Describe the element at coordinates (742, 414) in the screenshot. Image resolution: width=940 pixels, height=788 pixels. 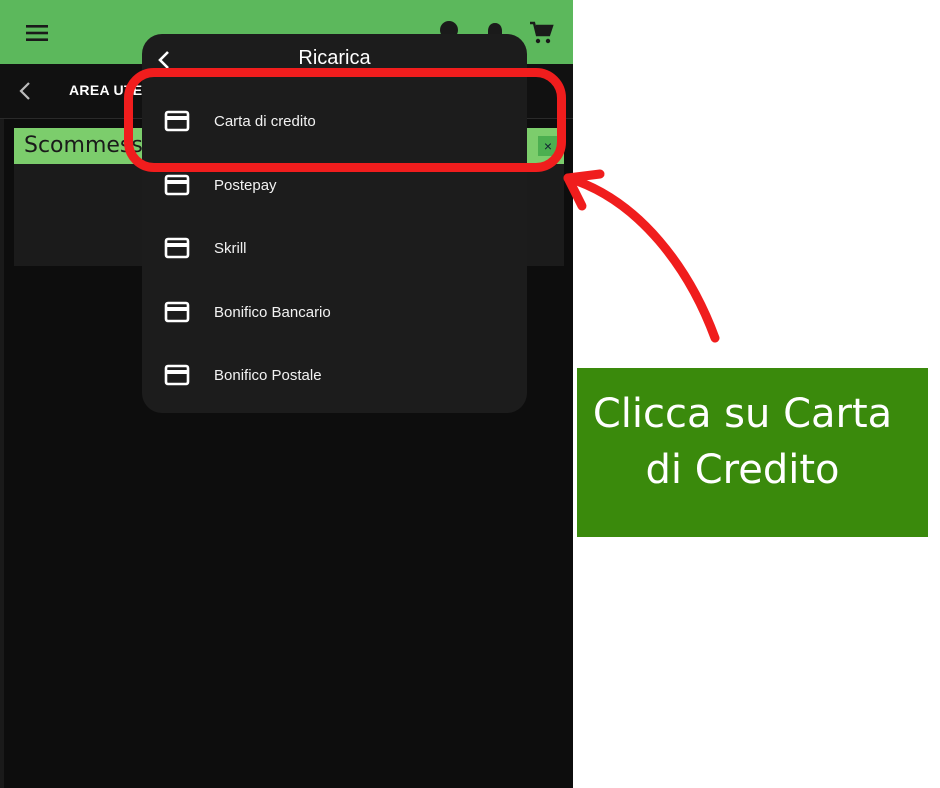
I see `callout-line-1: Clicca su Carta` at that location.